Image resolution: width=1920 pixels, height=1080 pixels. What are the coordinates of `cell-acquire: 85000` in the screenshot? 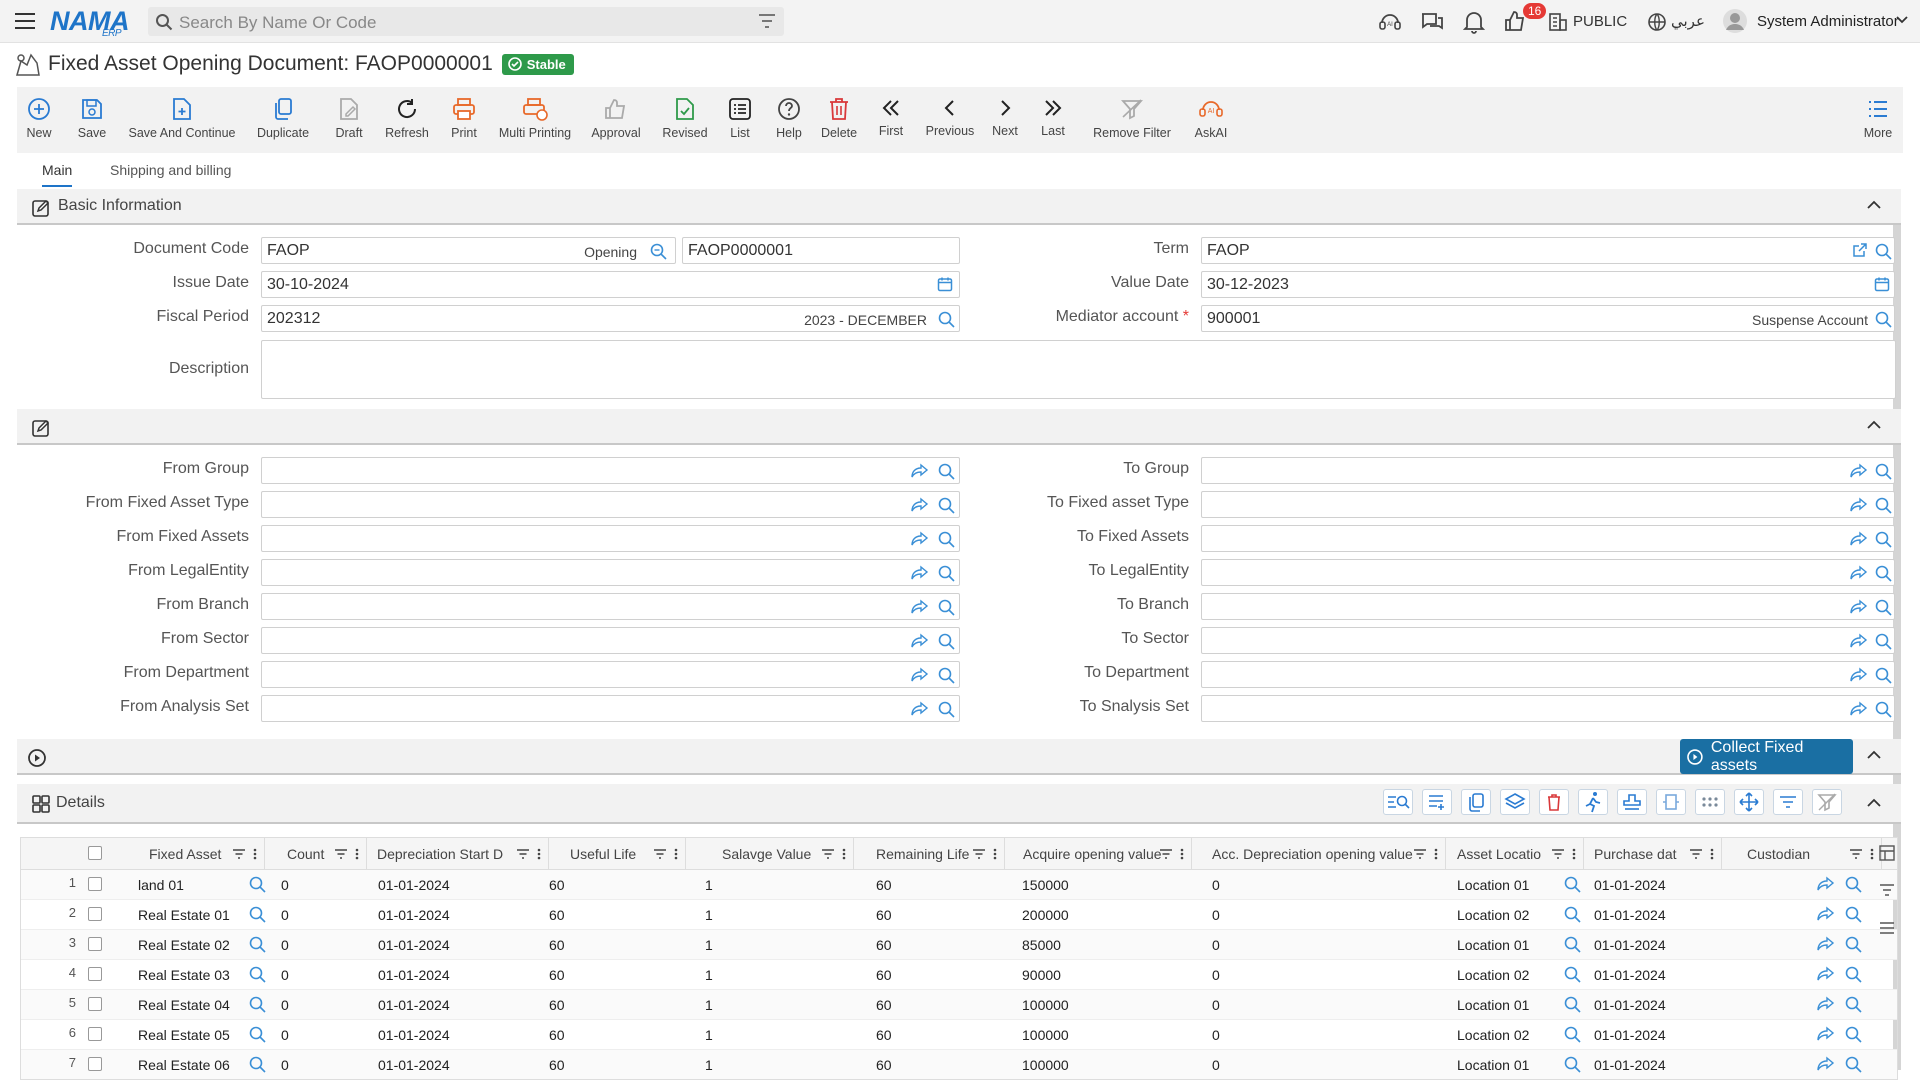 It's located at (1041, 945).